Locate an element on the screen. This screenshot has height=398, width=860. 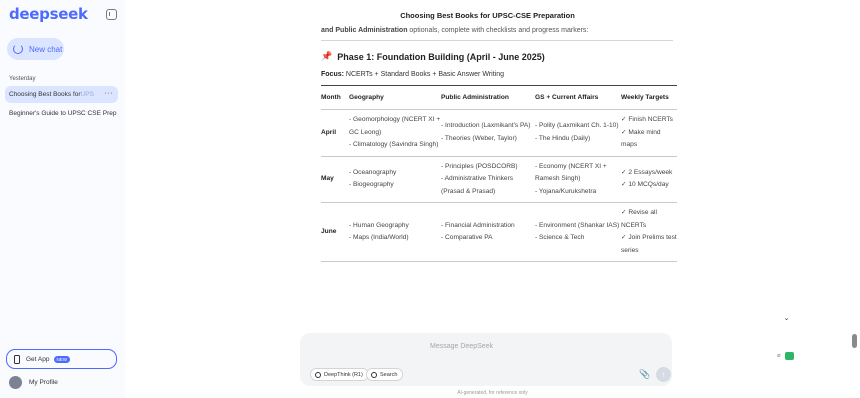
get-app-button: Get App NEW is located at coordinates (61, 359).